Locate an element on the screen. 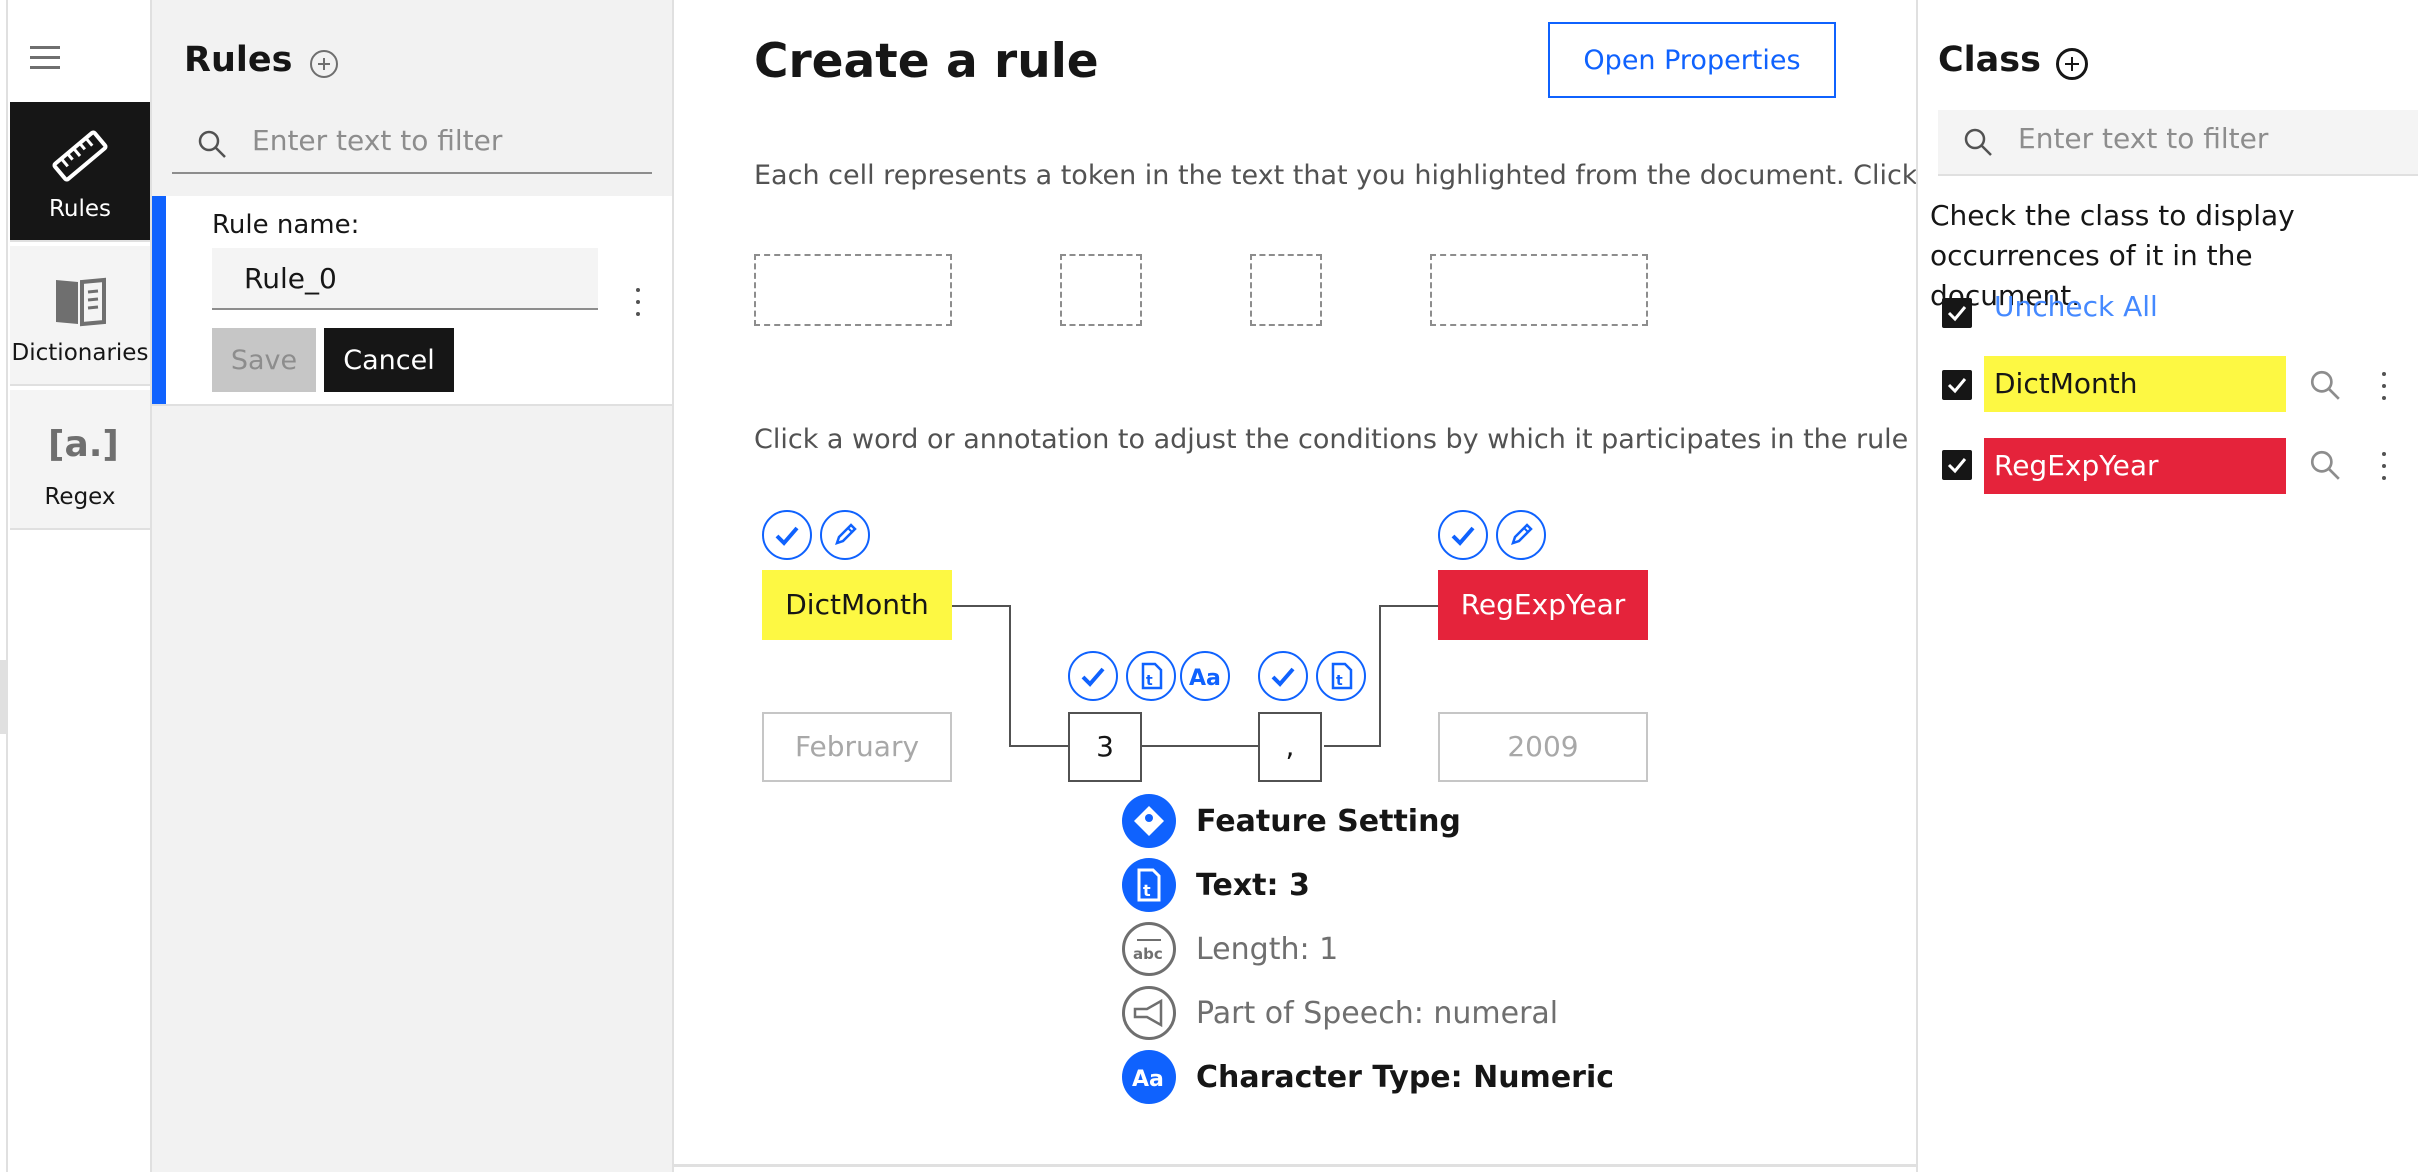 The width and height of the screenshot is (2428, 1172). cancel-button: Cancel is located at coordinates (389, 360).